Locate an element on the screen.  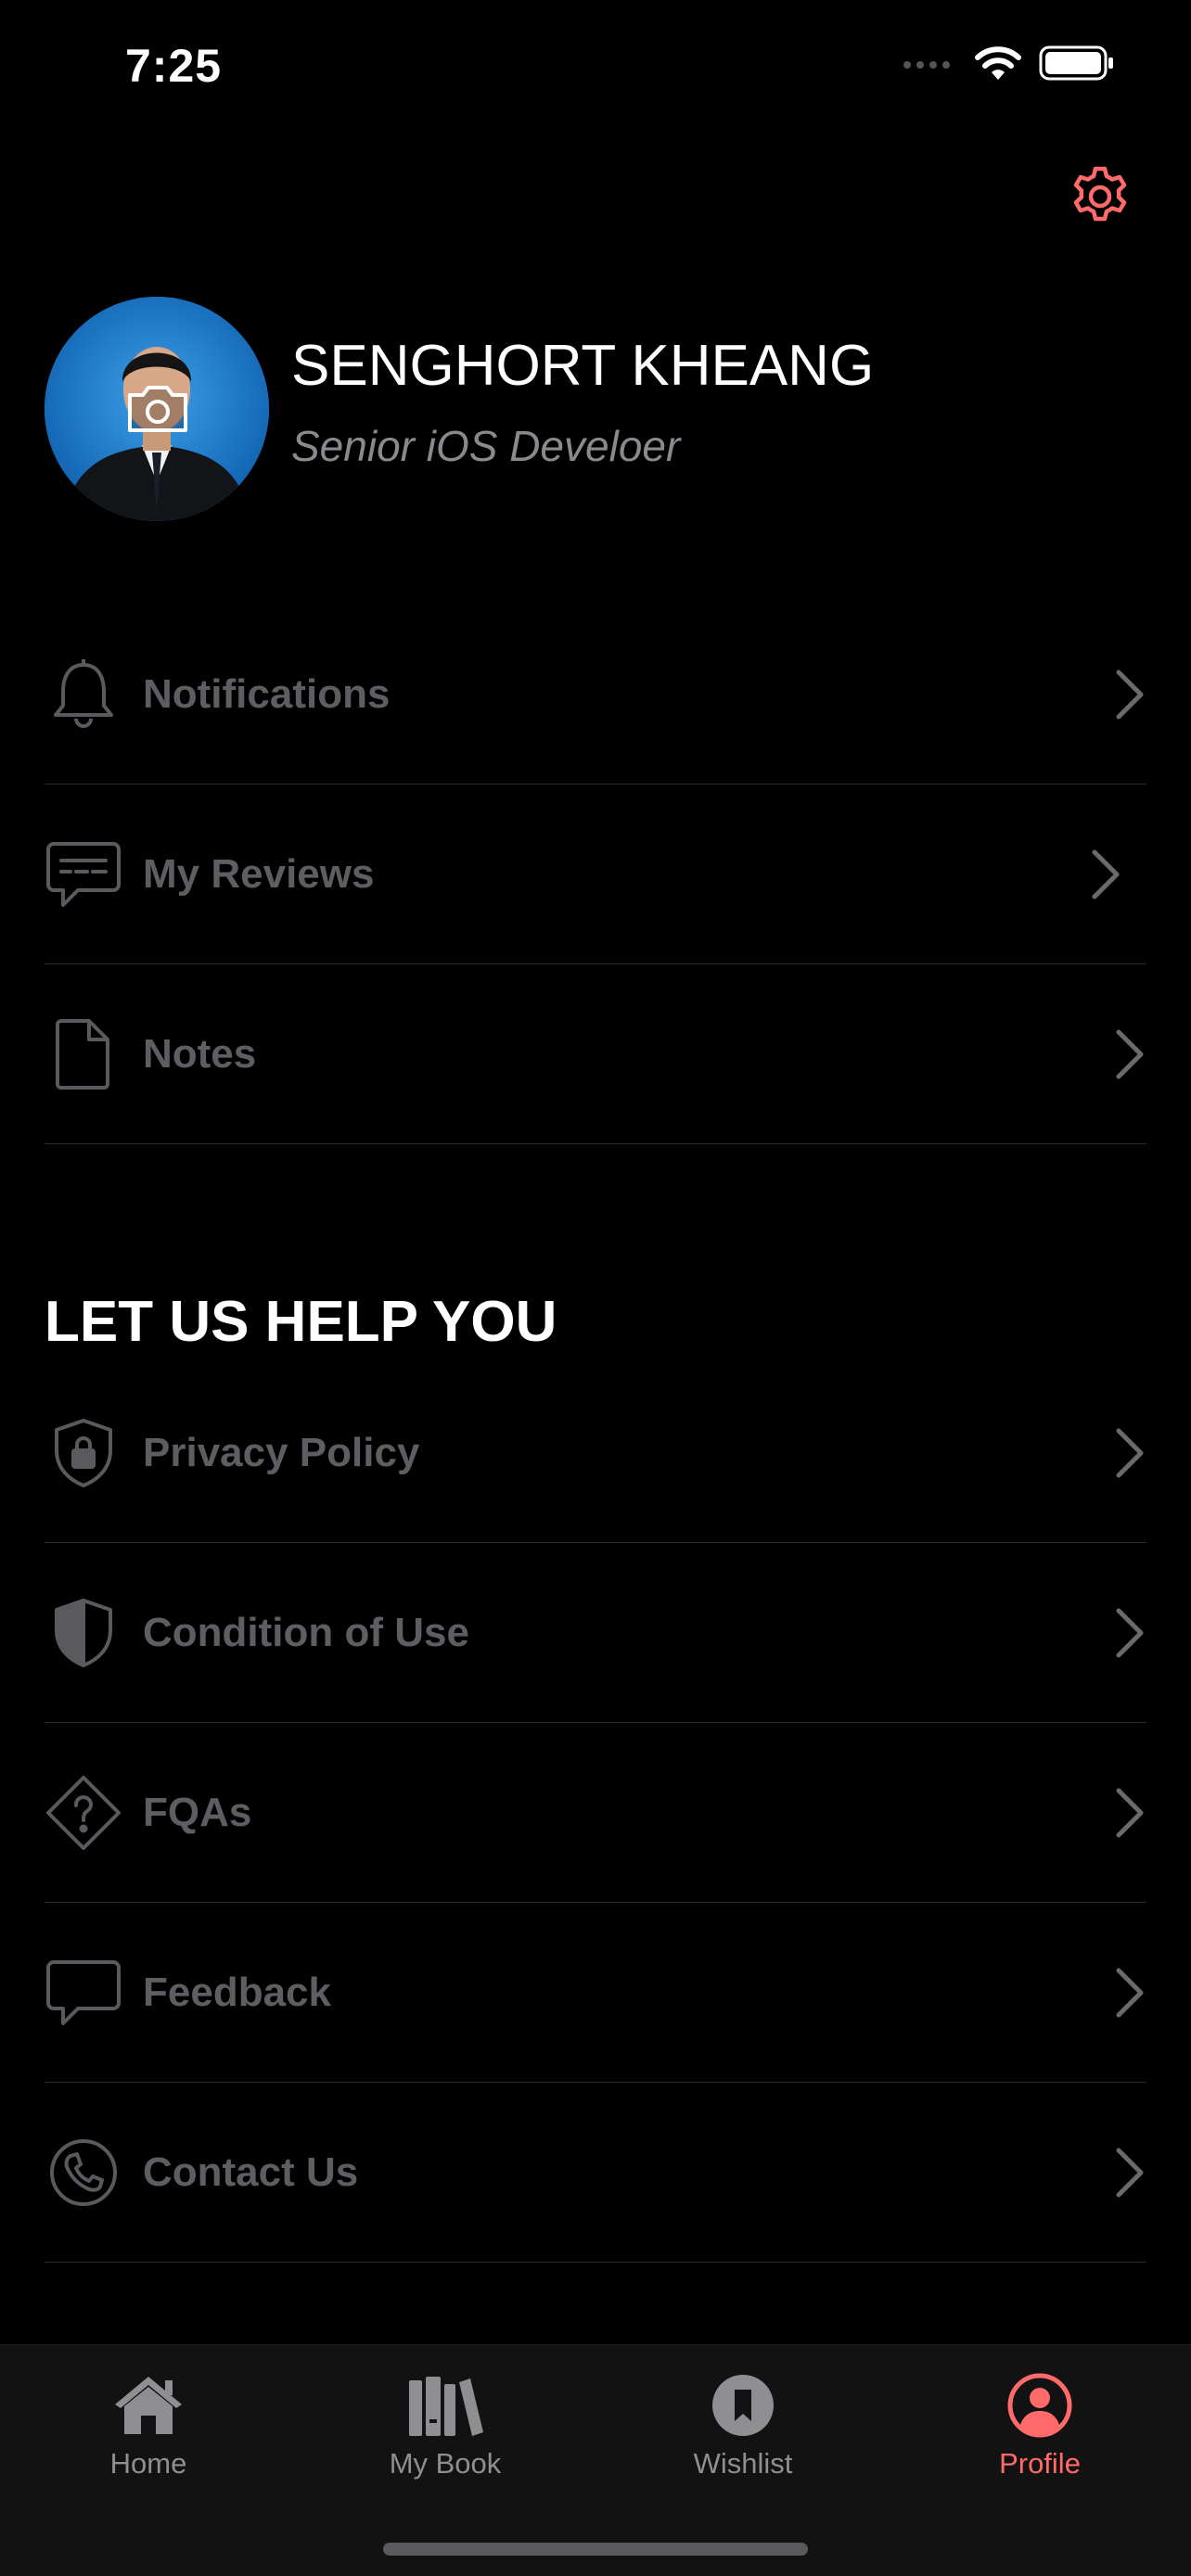
camera-icon is located at coordinates (157, 408).